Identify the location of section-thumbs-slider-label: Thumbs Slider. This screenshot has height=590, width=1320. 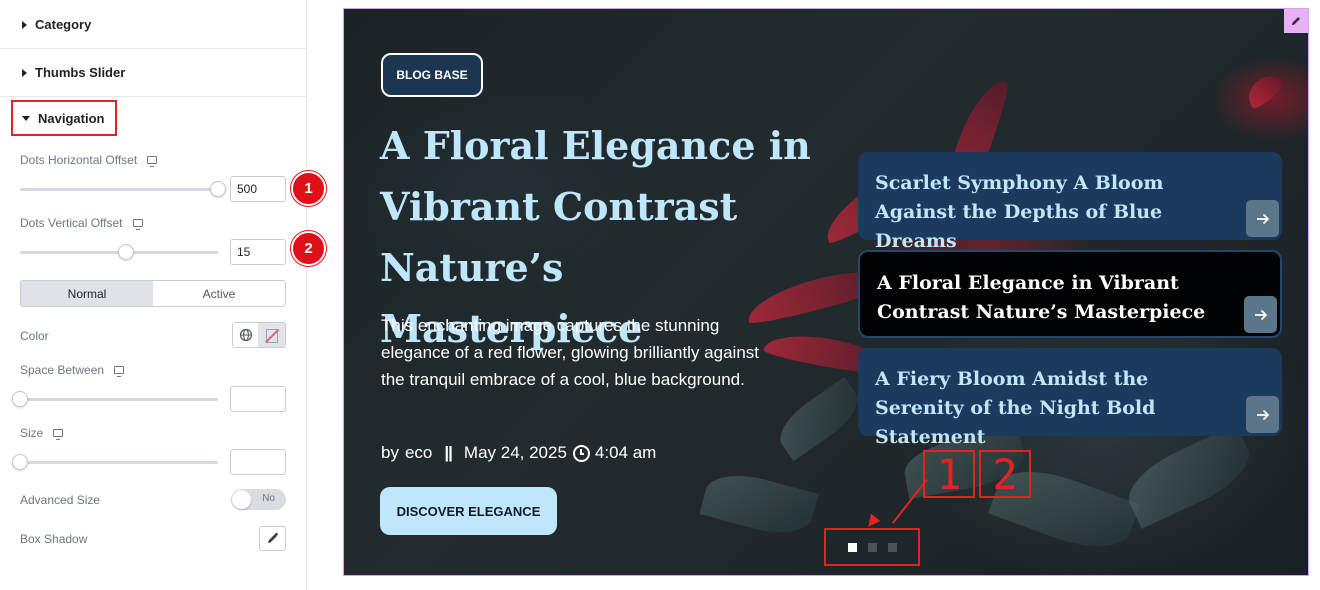
(80, 72).